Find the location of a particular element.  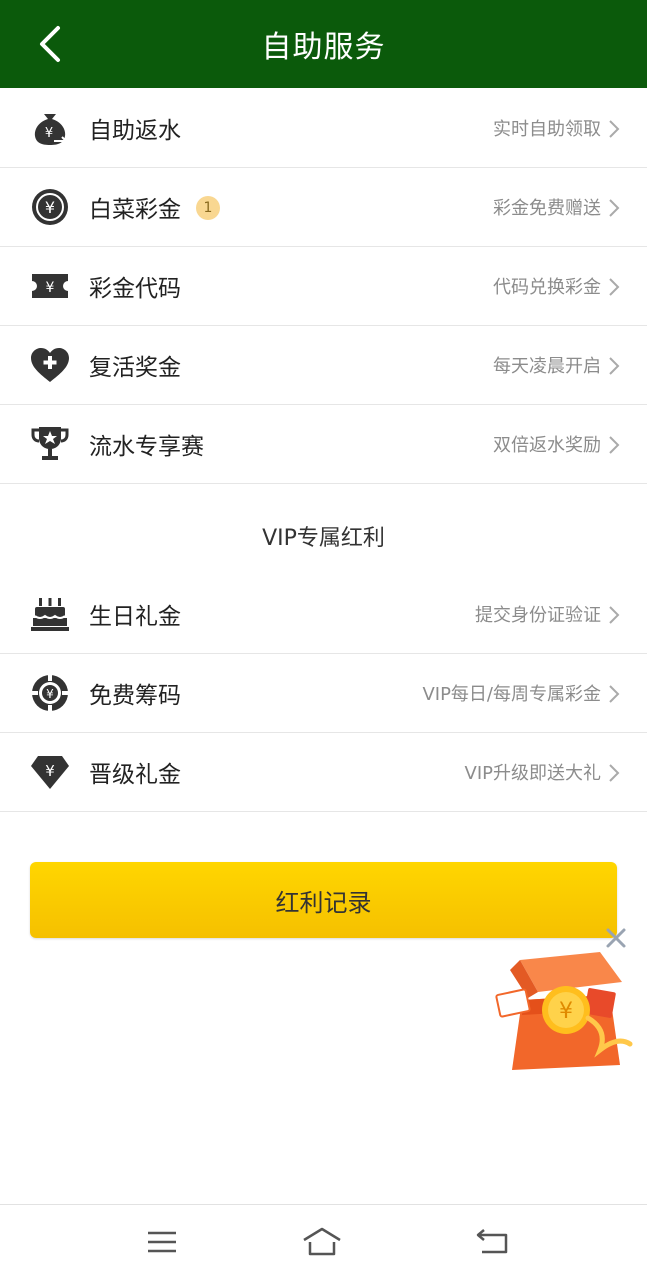

item-label: 自助返水 is located at coordinates (135, 131).